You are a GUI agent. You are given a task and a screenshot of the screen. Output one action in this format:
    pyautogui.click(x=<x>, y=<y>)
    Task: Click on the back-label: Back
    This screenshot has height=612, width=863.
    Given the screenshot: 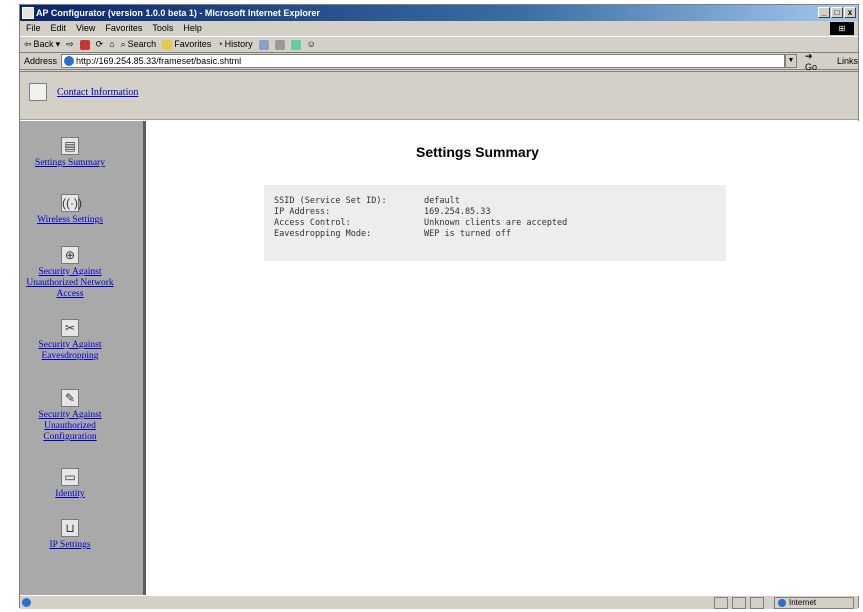 What is the action you would take?
    pyautogui.click(x=43, y=44)
    